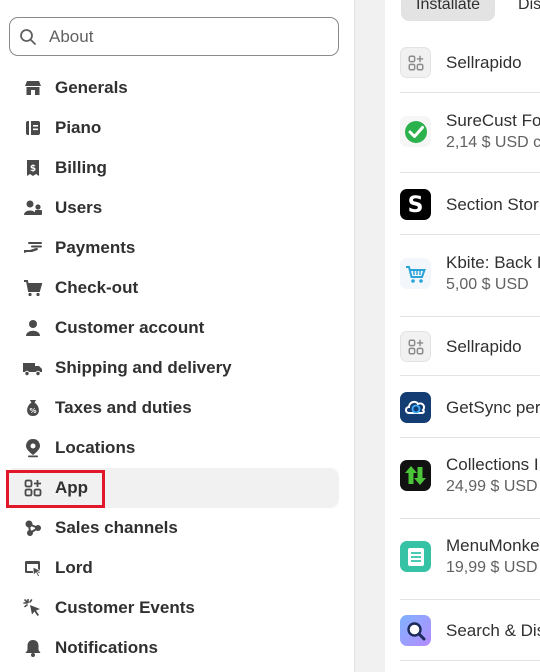 The width and height of the screenshot is (540, 672). I want to click on s-logo-icon: S, so click(415, 204).